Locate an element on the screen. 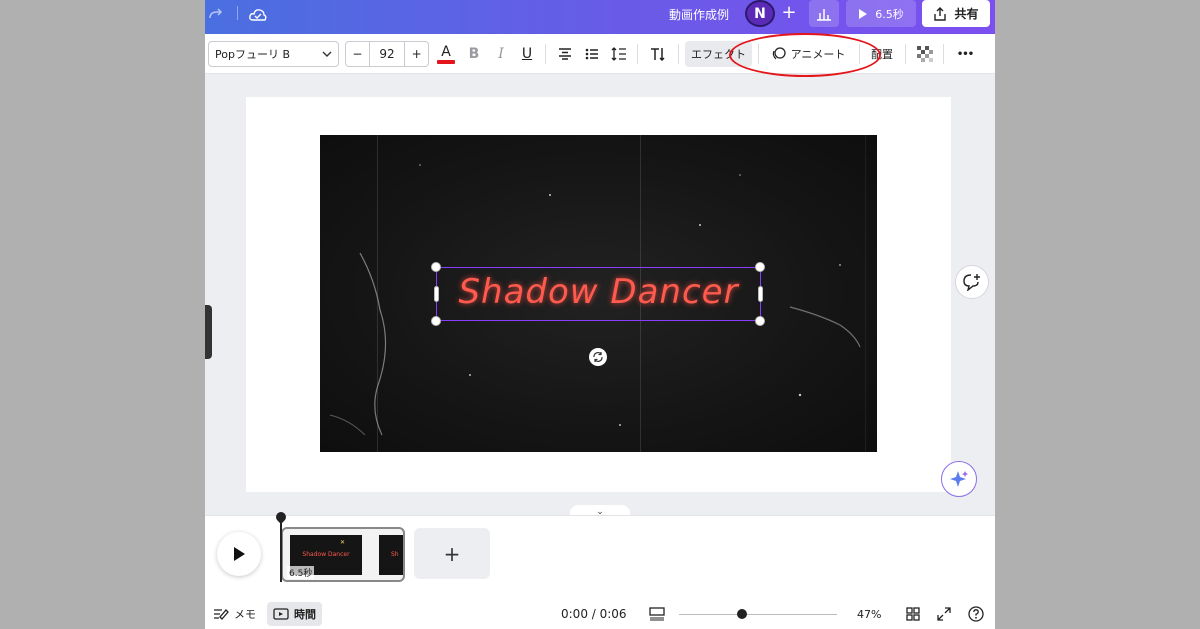 The width and height of the screenshot is (1200, 629). fullscreen-button is located at coordinates (944, 614).